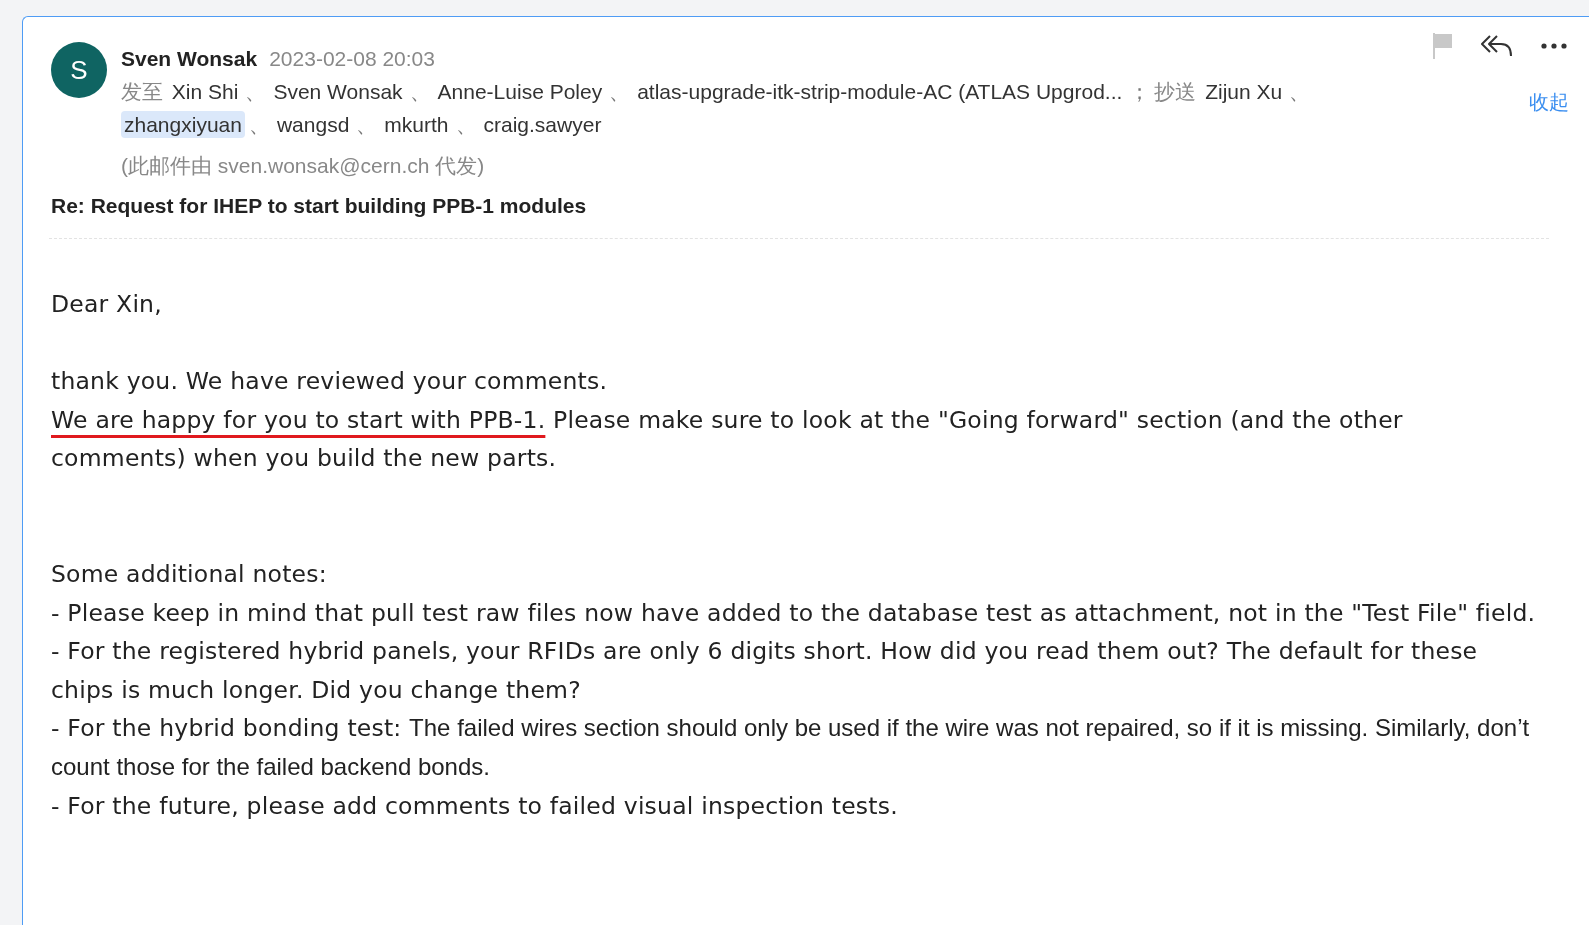  I want to click on recipient-name: craig.sawyer, so click(542, 124).